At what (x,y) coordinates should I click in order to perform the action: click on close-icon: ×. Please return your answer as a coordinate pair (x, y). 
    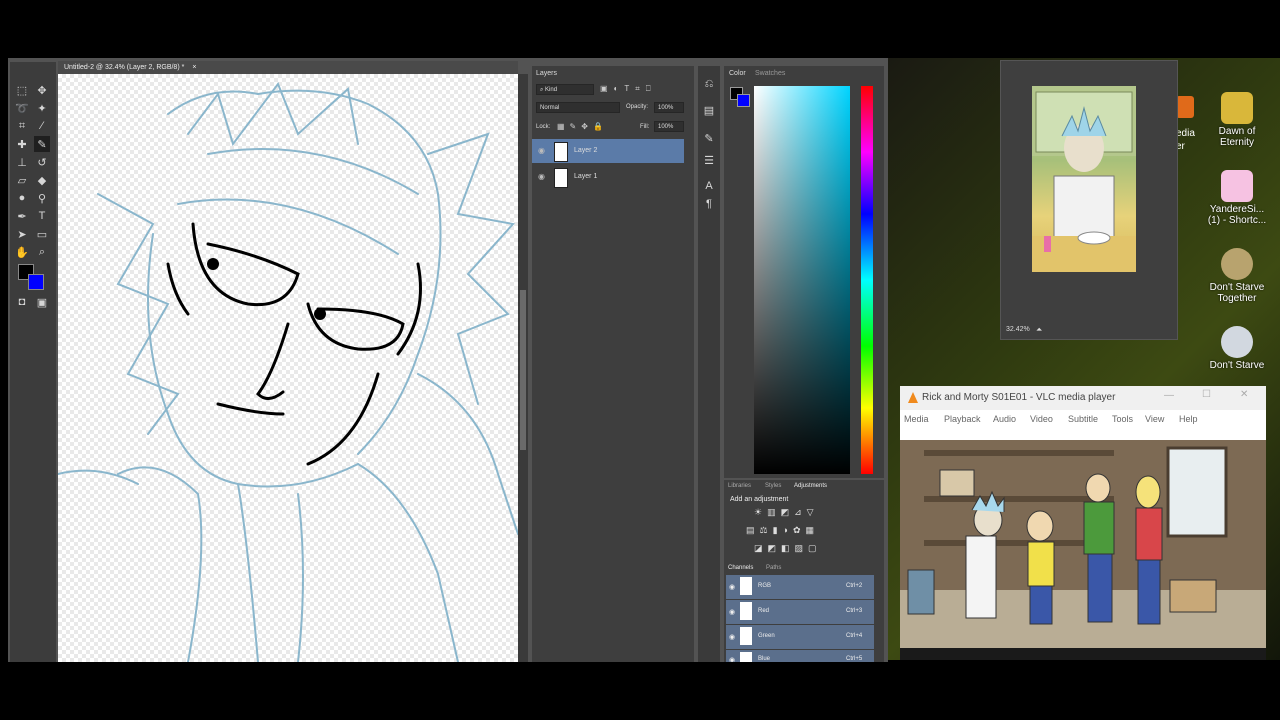
    Looking at the image, I should click on (190, 67).